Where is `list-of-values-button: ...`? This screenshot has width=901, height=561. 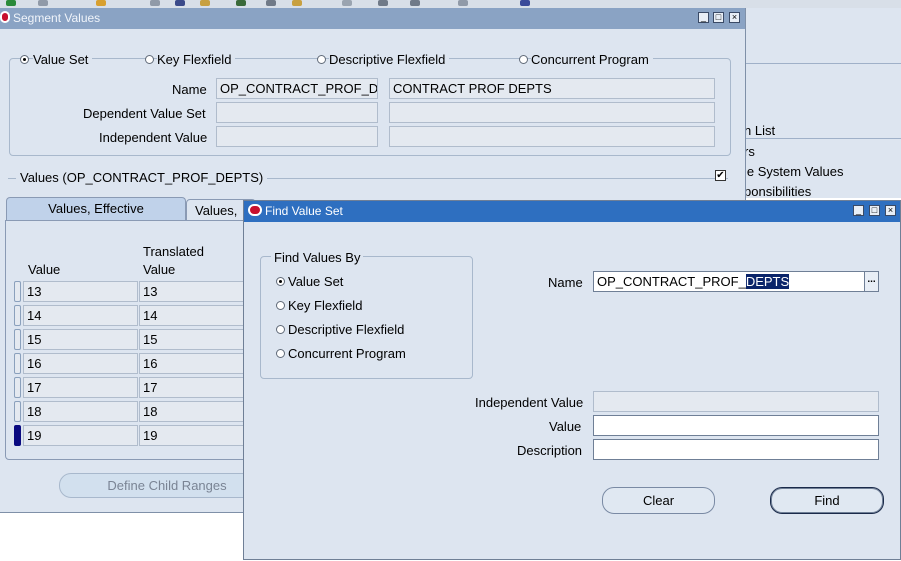 list-of-values-button: ... is located at coordinates (871, 281).